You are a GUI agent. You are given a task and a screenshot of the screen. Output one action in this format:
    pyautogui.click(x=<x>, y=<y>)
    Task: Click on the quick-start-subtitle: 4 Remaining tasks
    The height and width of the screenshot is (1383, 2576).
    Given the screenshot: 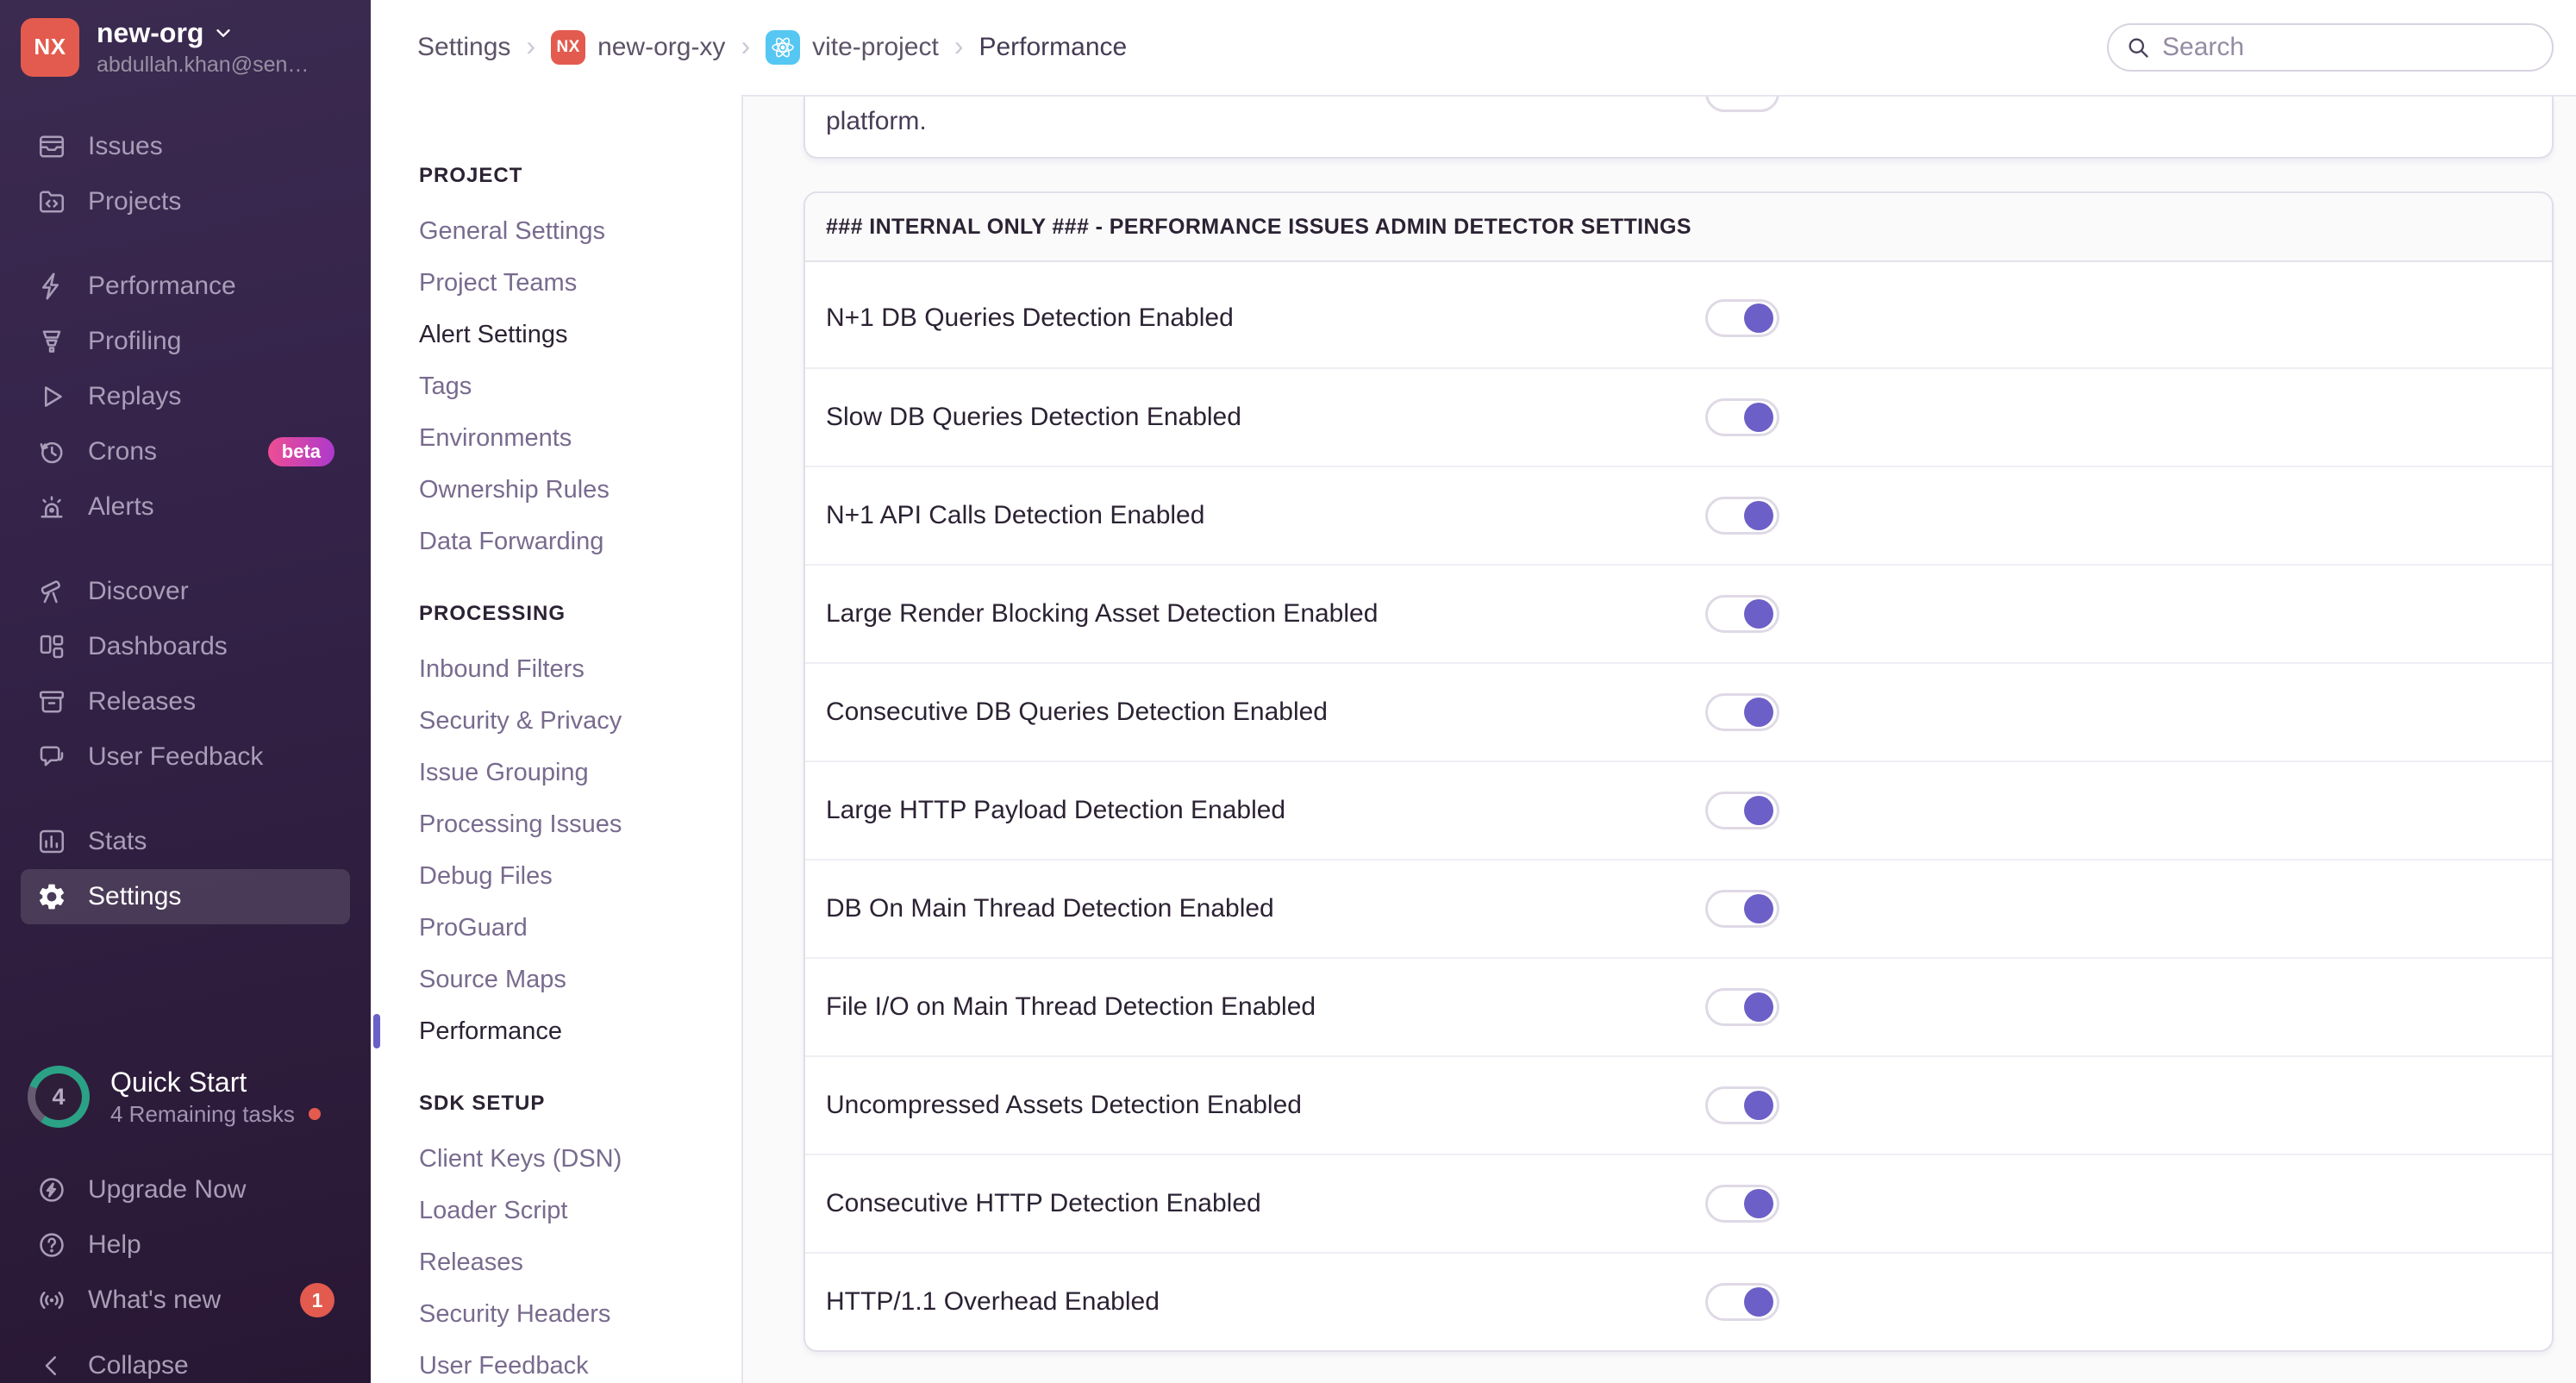 What is the action you would take?
    pyautogui.click(x=203, y=1113)
    